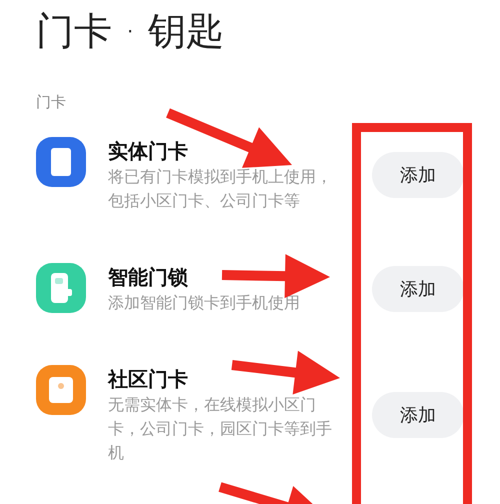 This screenshot has height=504, width=500. I want to click on page-title: 门卡 · 钥匙, so click(131, 31).